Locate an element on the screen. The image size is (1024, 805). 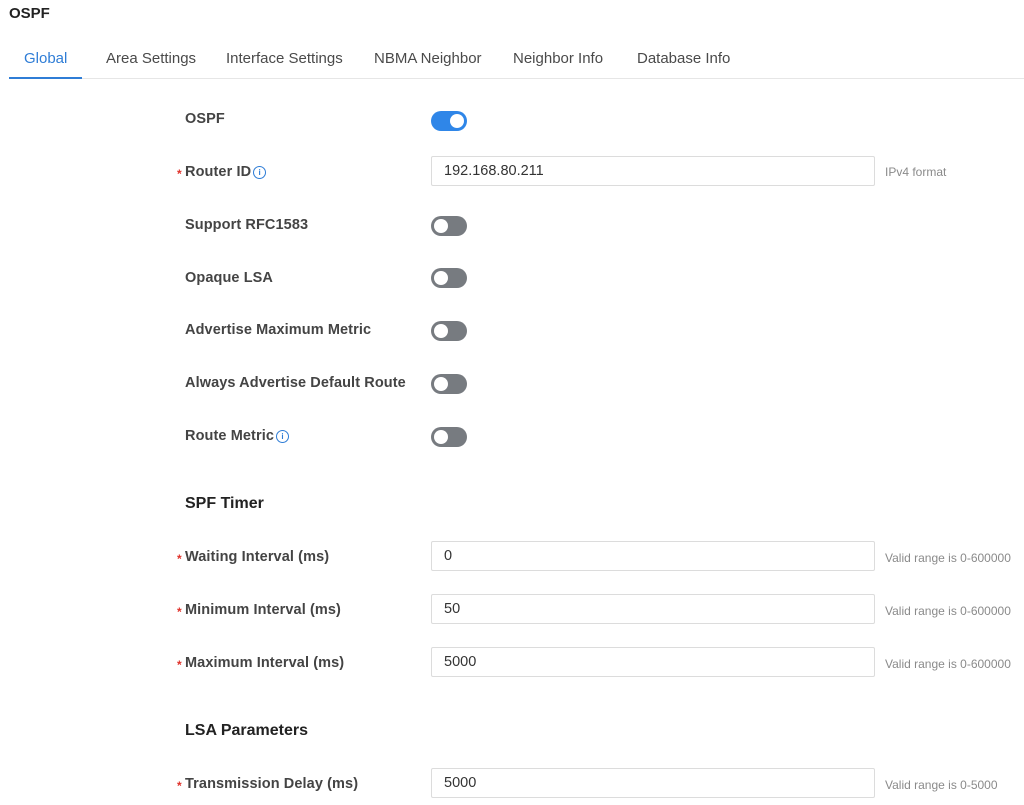
spf-timer-title: SPF Timer is located at coordinates (224, 503).